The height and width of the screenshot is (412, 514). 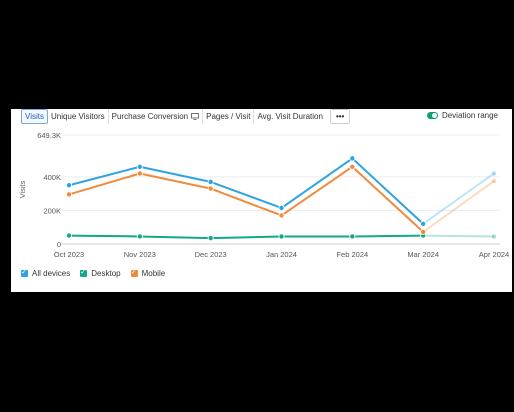 I want to click on series-projection-desktop, so click(x=459, y=236).